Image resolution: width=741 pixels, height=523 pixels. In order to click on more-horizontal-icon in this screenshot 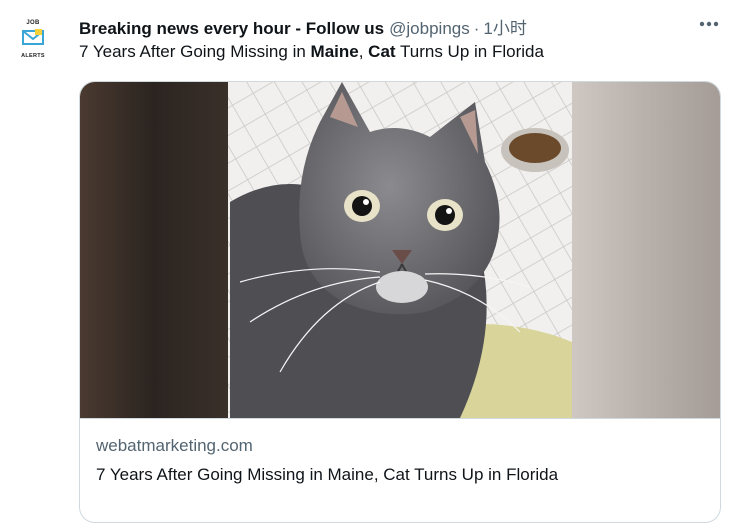, I will do `click(709, 24)`.